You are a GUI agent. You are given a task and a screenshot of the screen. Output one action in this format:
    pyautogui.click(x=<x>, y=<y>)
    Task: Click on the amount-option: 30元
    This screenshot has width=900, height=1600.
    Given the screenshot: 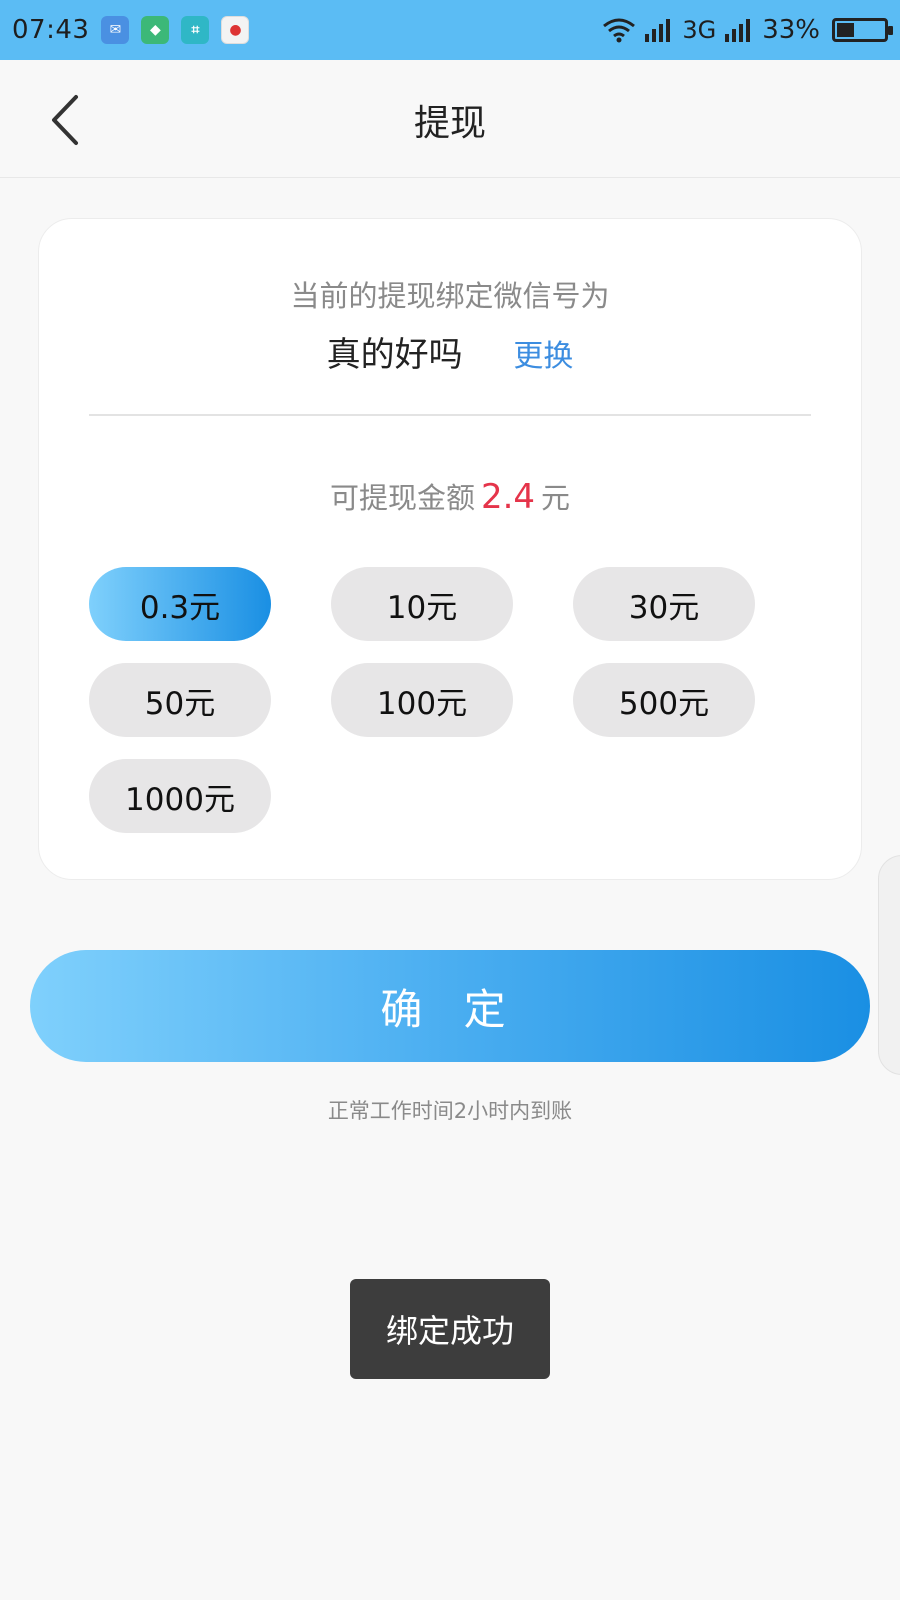 What is the action you would take?
    pyautogui.click(x=664, y=604)
    